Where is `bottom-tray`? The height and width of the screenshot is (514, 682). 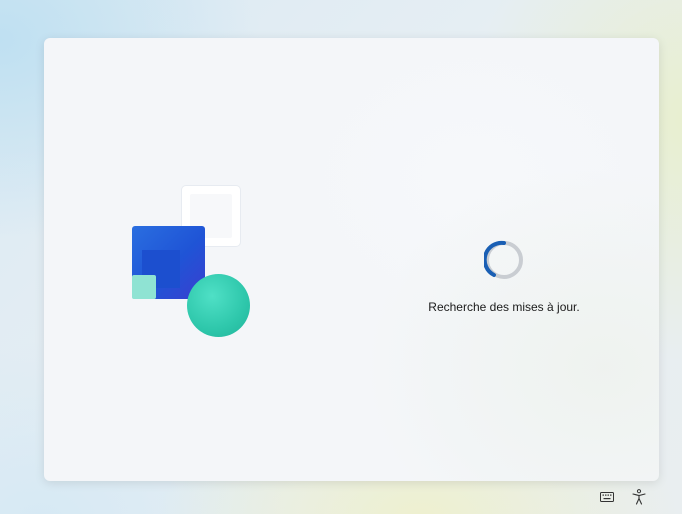
bottom-tray is located at coordinates (623, 497).